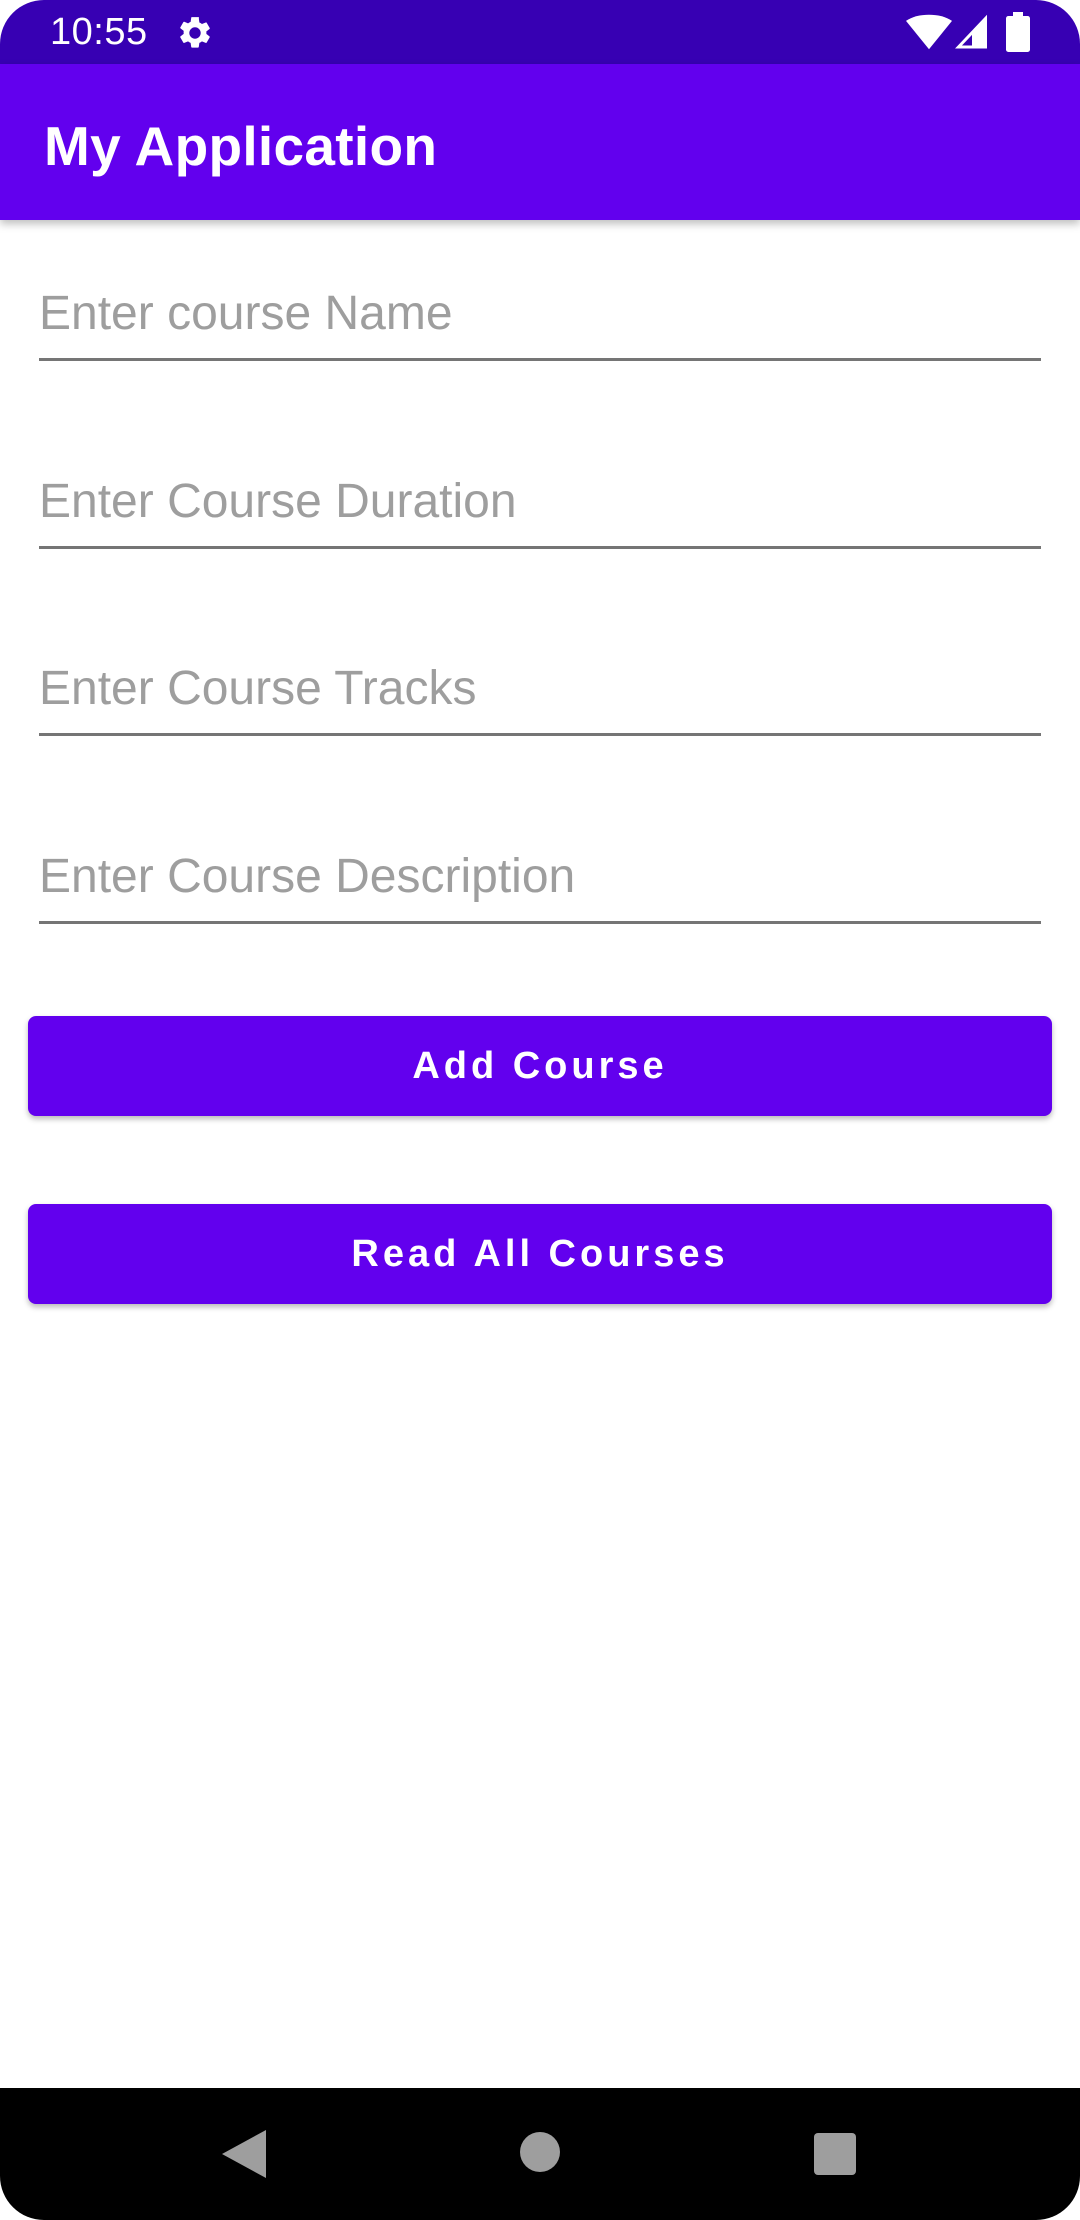 The height and width of the screenshot is (2220, 1080). What do you see at coordinates (540, 314) in the screenshot?
I see `course-name-input` at bounding box center [540, 314].